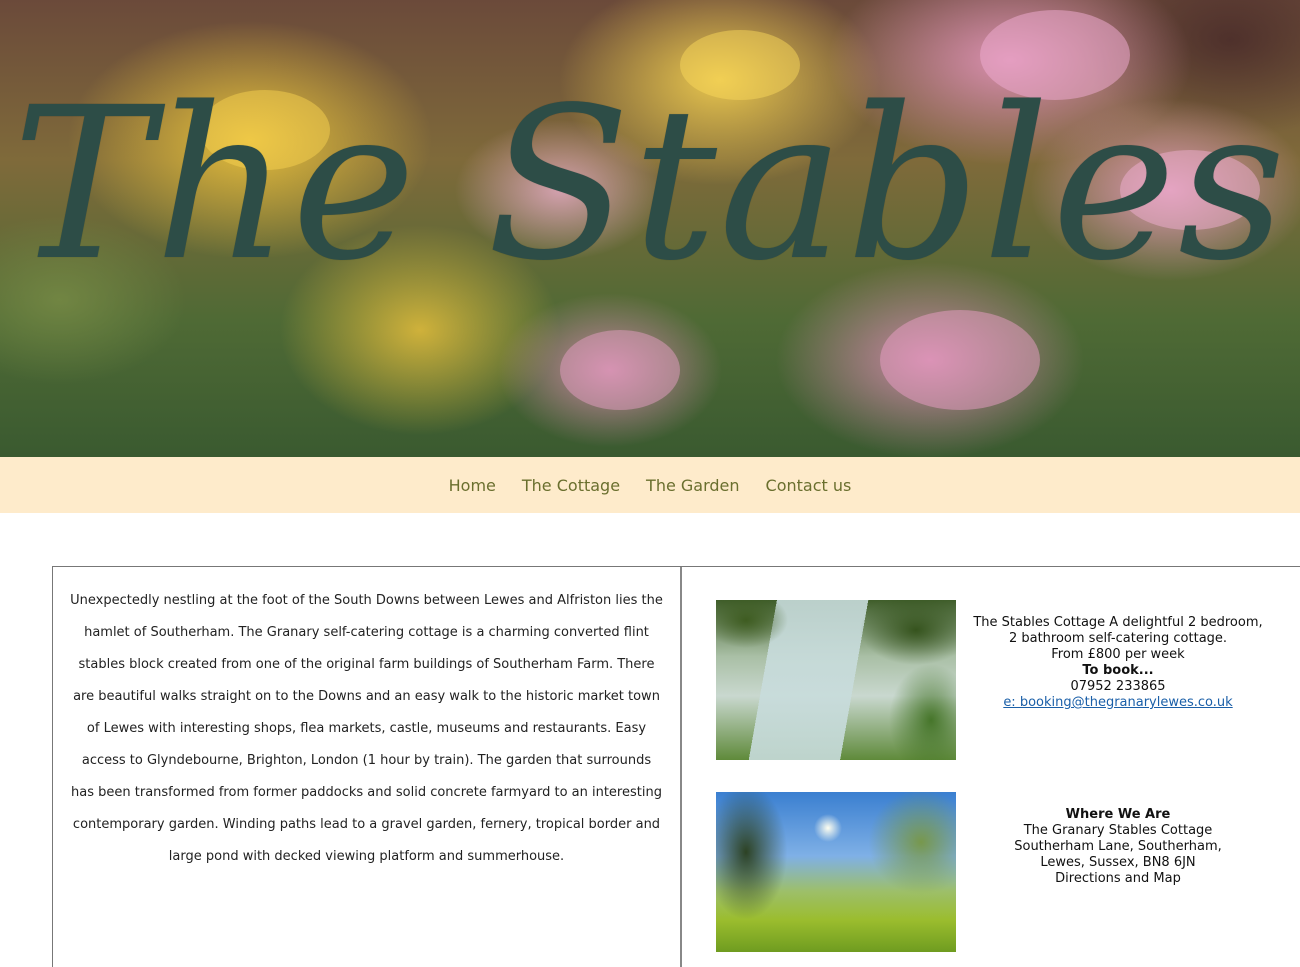 This screenshot has height=967, width=1300. I want to click on booking-price: From £800 per week, so click(1118, 654).